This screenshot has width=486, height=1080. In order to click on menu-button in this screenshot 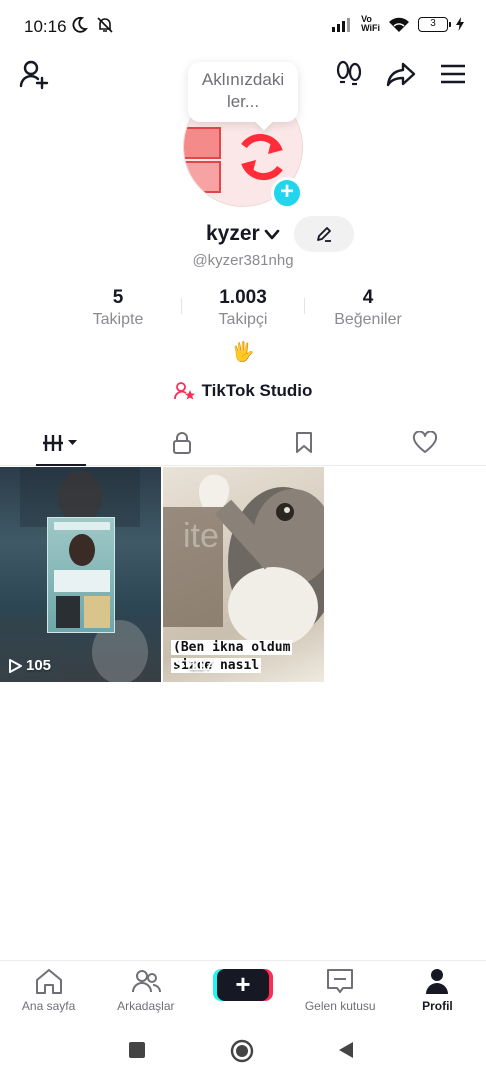, I will do `click(453, 74)`.